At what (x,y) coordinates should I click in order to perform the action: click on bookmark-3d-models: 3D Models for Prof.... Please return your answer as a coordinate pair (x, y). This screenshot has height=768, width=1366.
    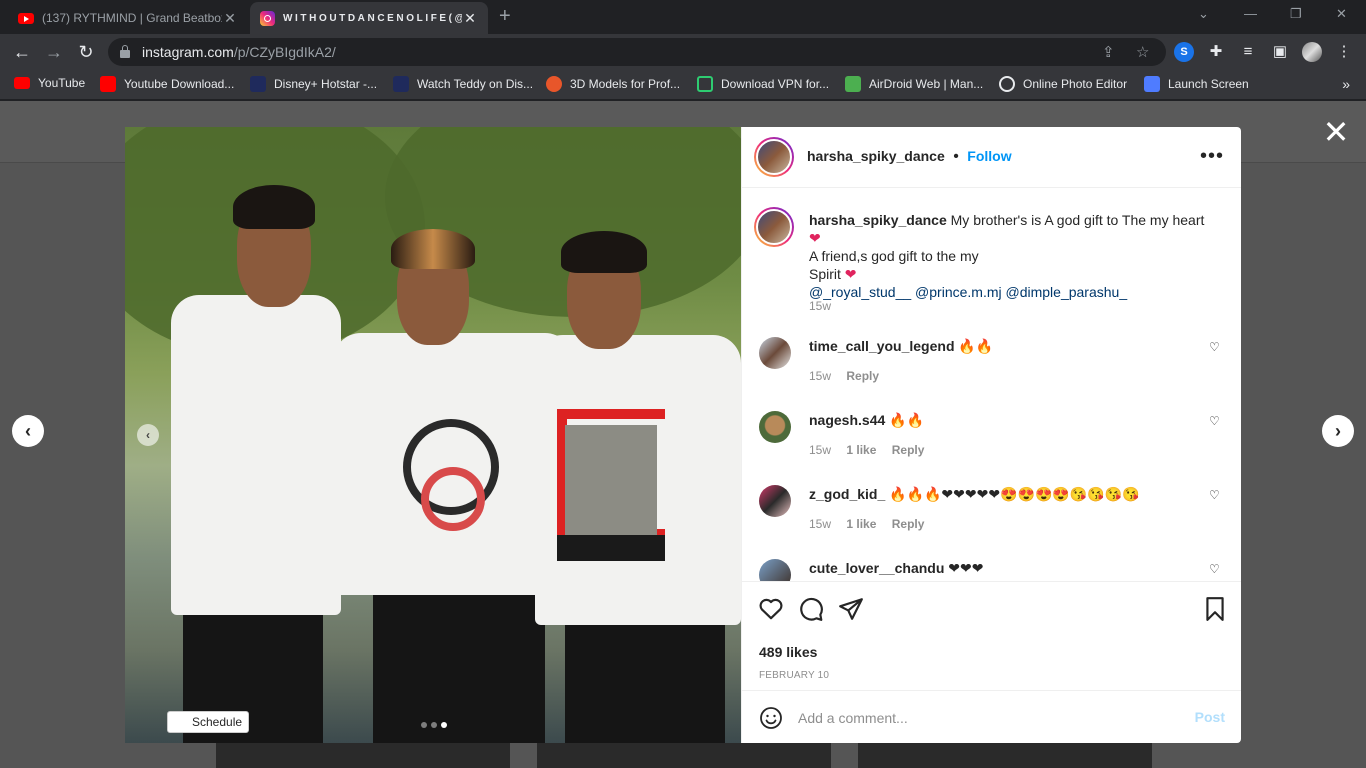
    Looking at the image, I should click on (613, 84).